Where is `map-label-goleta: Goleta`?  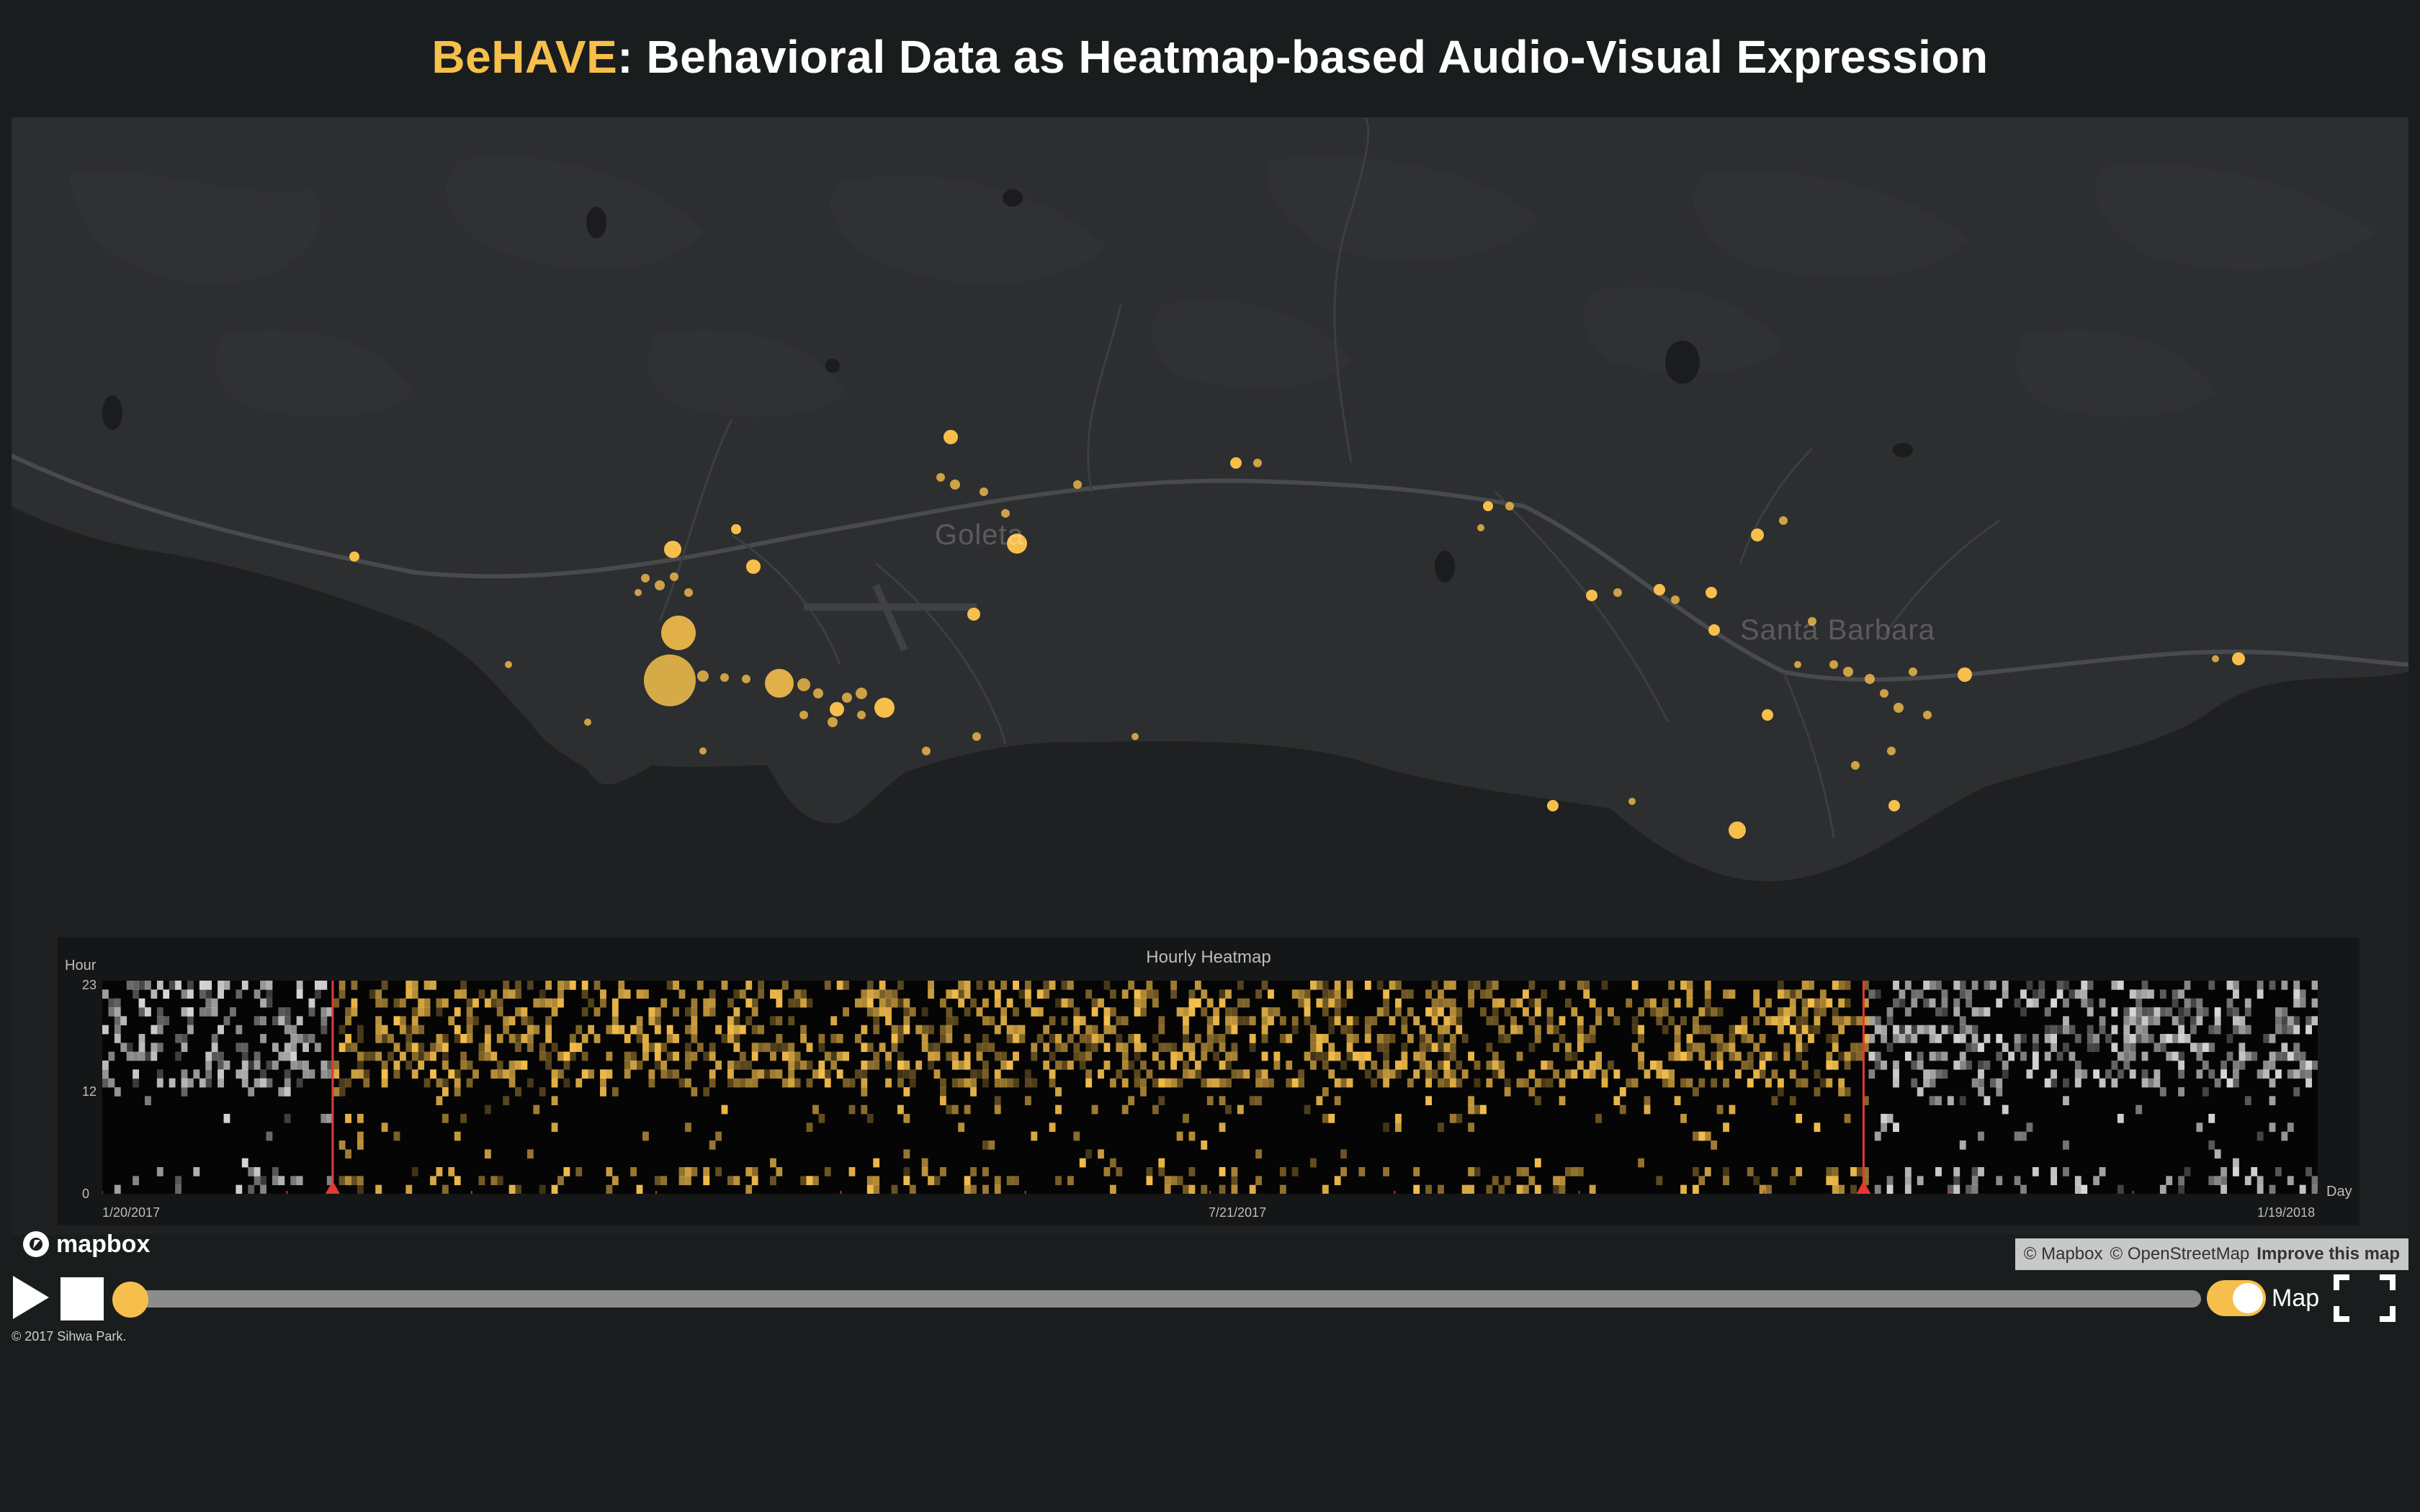 map-label-goleta: Goleta is located at coordinates (979, 535).